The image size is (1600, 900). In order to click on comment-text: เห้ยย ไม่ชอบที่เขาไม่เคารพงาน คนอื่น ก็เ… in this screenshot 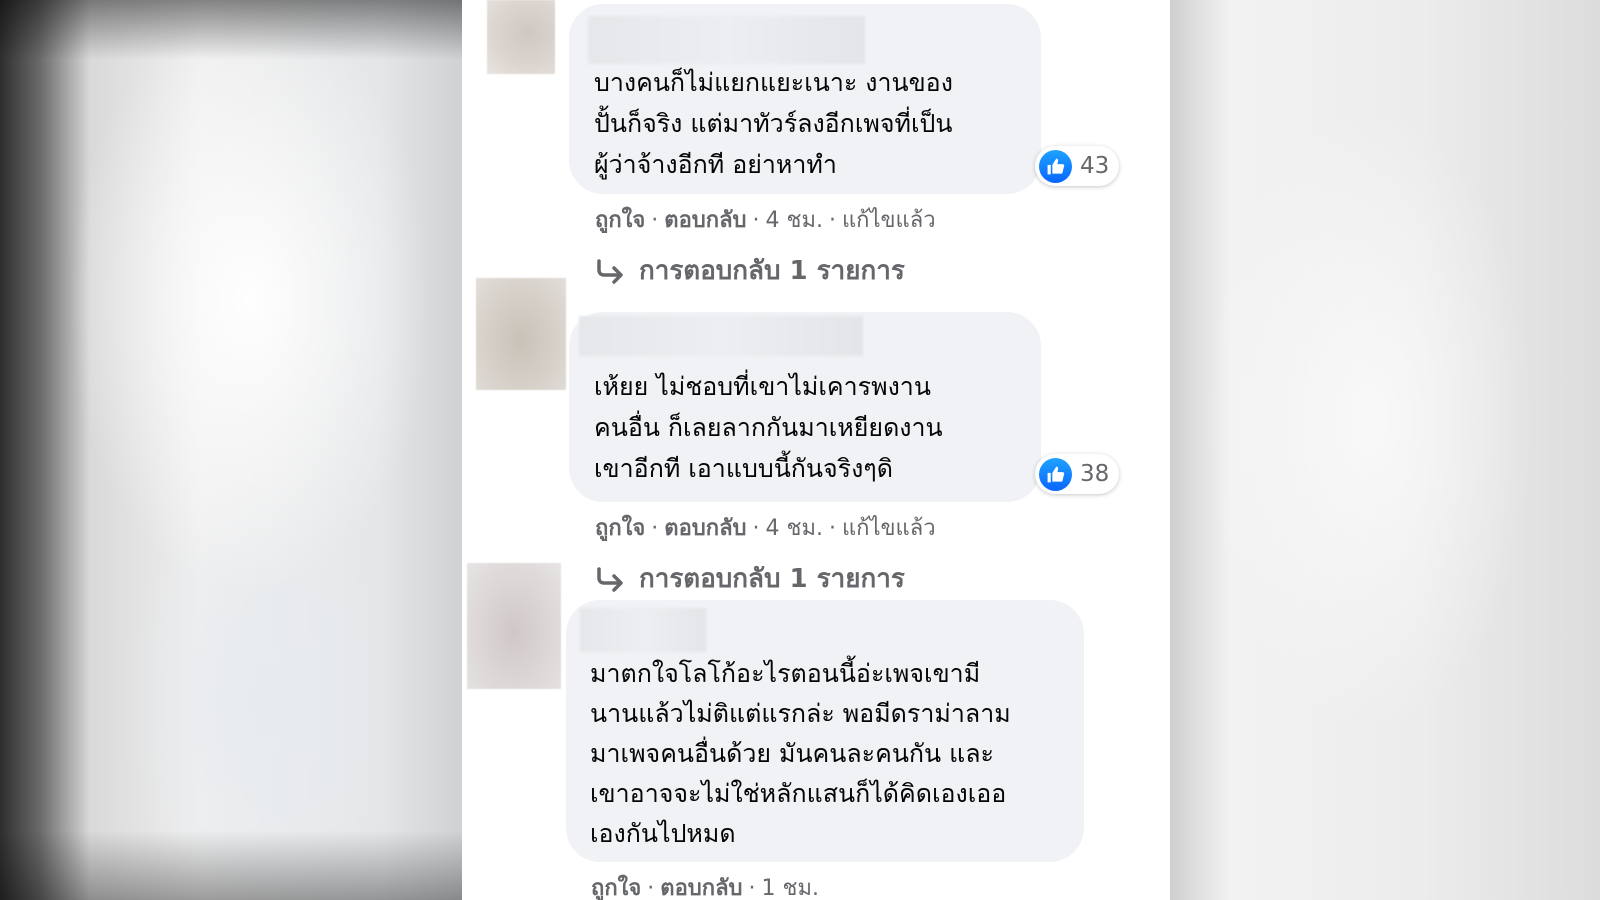, I will do `click(768, 427)`.